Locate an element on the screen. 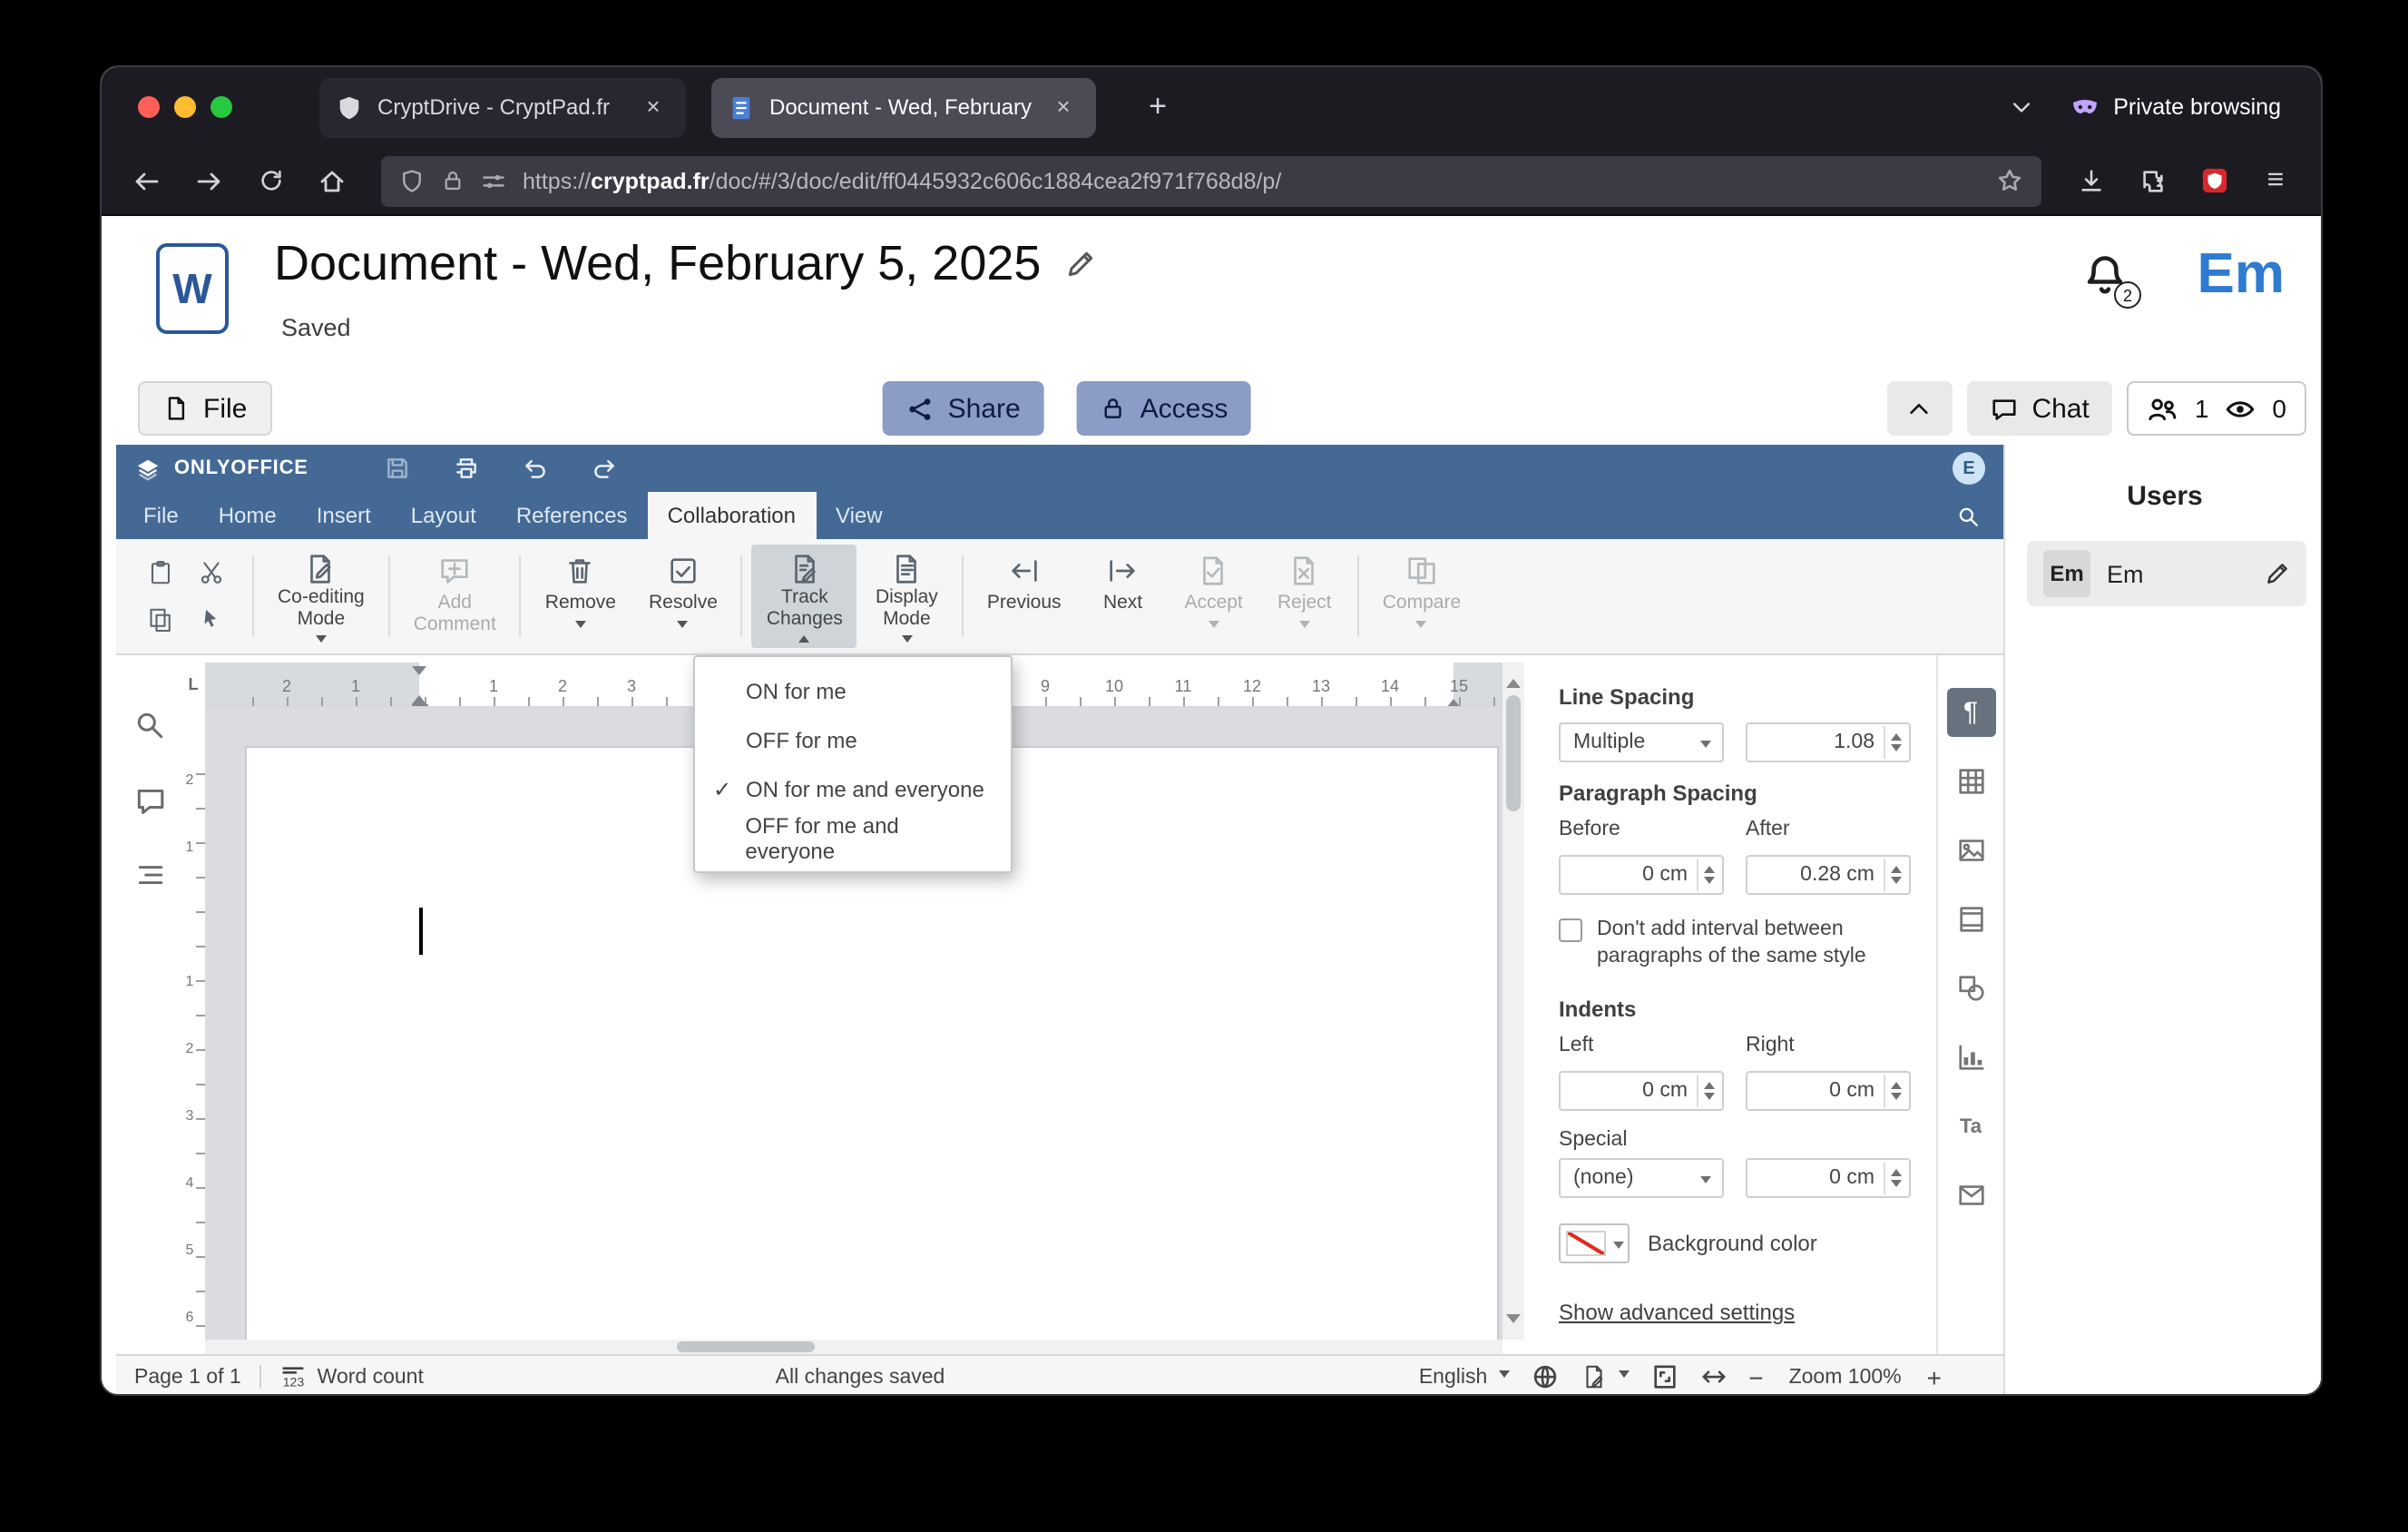 This screenshot has height=1532, width=2408. page-title: Document - Wed, February 5, 2025 is located at coordinates (658, 264).